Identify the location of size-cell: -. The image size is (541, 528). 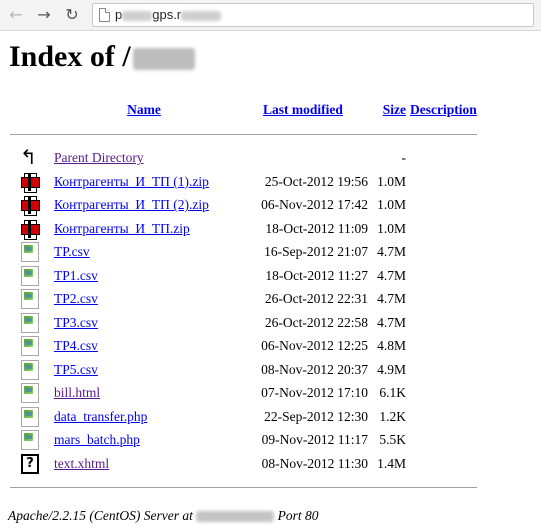
(404, 158).